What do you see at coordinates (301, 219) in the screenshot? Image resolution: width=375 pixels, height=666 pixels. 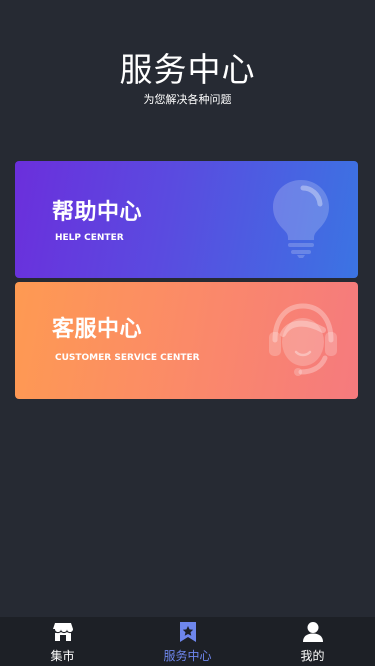 I see `lightbulb-icon` at bounding box center [301, 219].